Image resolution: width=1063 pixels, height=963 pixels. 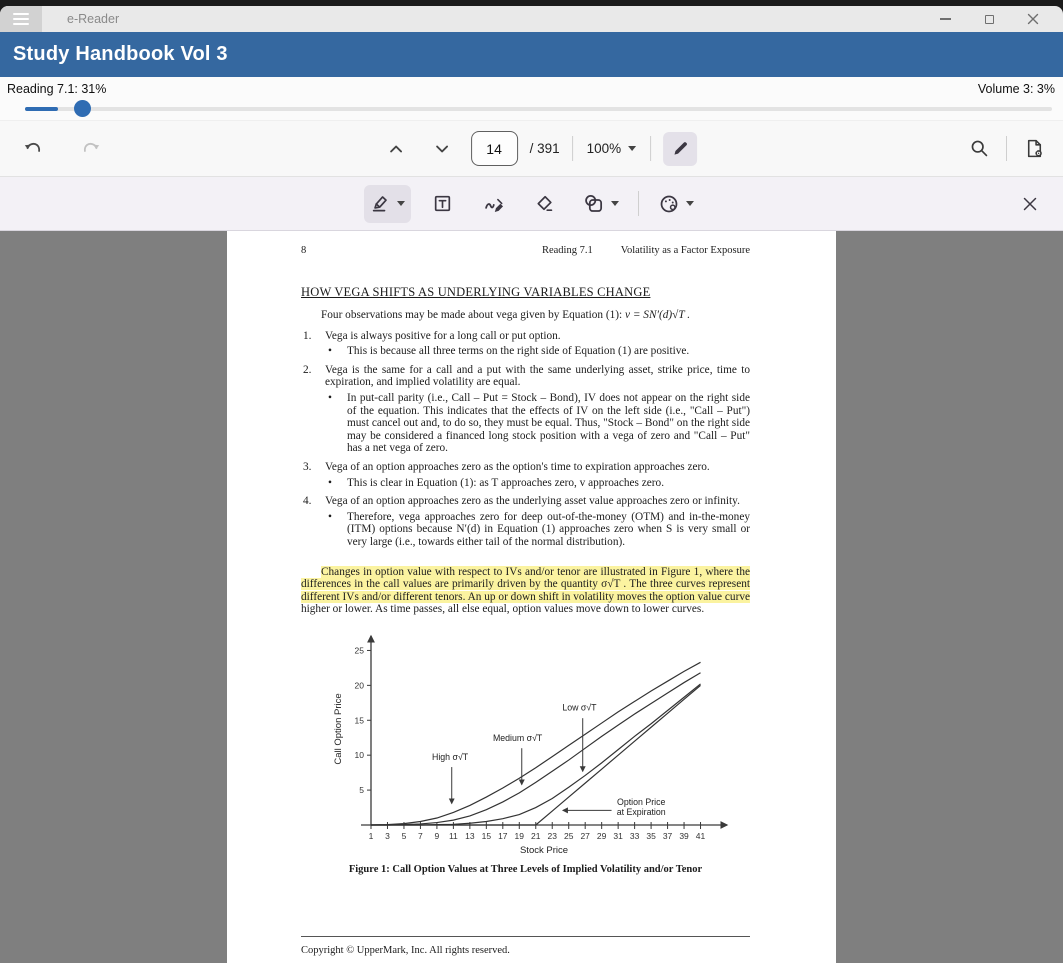 I want to click on redo-button, so click(x=91, y=149).